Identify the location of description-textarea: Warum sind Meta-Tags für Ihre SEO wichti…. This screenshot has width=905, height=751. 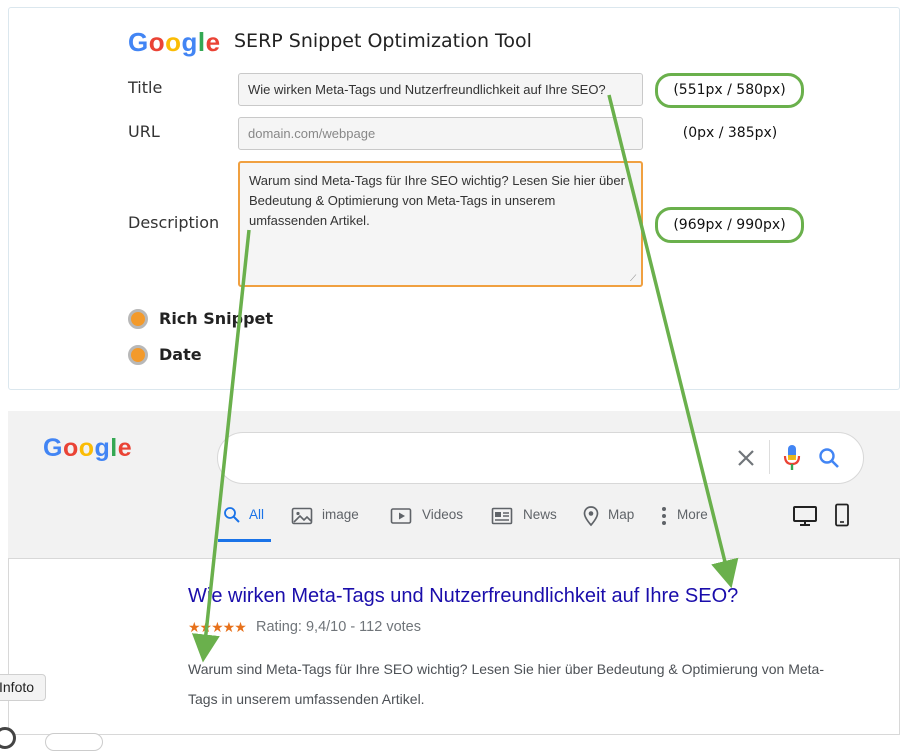
(440, 224).